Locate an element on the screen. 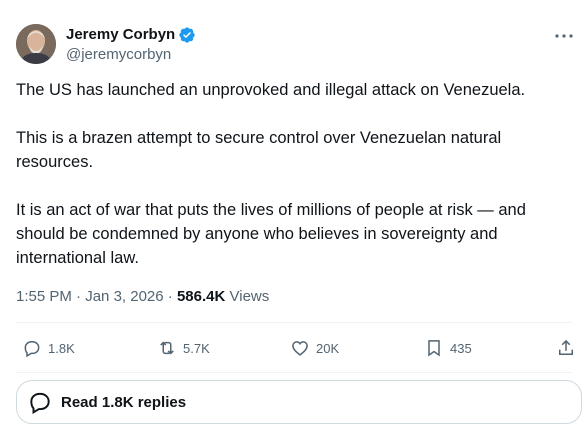 This screenshot has width=588, height=426. reply-count: 1.8K is located at coordinates (61, 348).